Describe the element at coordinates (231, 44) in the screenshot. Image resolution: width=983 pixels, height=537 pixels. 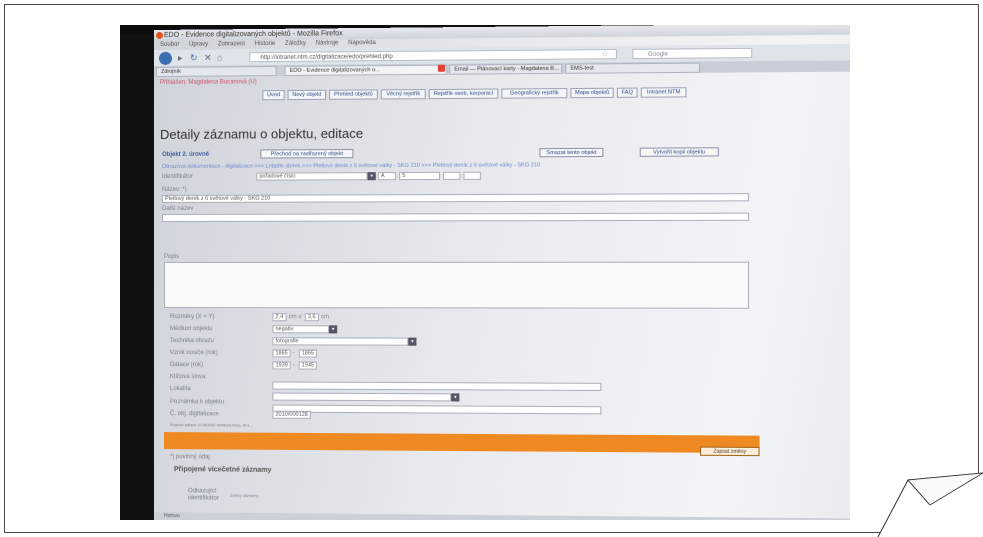
I see `menu-item: Zobrazení` at that location.